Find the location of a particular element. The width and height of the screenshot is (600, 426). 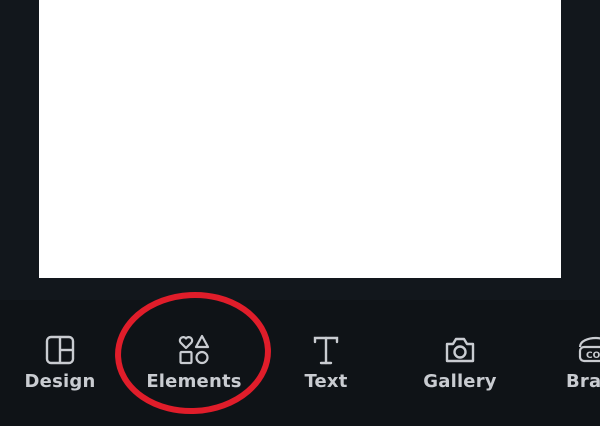

toolbar-item-design: Design is located at coordinates (60, 368).